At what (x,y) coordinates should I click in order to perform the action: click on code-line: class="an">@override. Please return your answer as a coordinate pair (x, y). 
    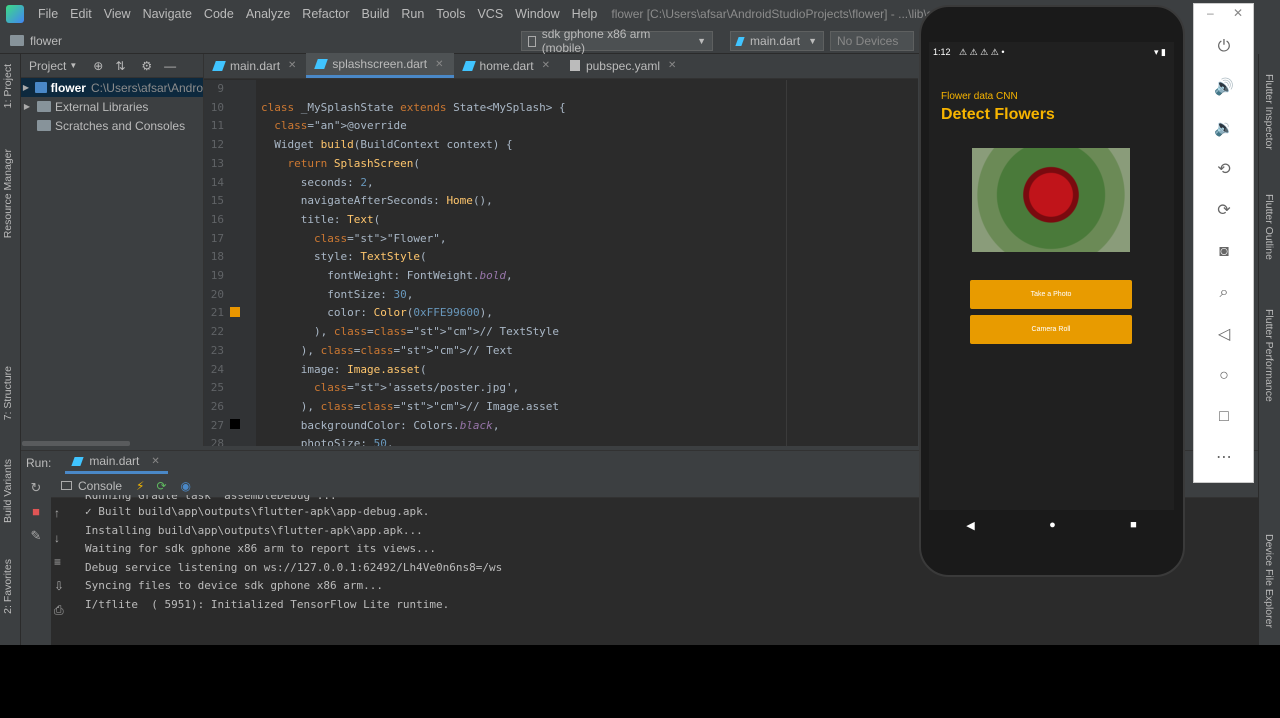
    Looking at the image, I should click on (340, 126).